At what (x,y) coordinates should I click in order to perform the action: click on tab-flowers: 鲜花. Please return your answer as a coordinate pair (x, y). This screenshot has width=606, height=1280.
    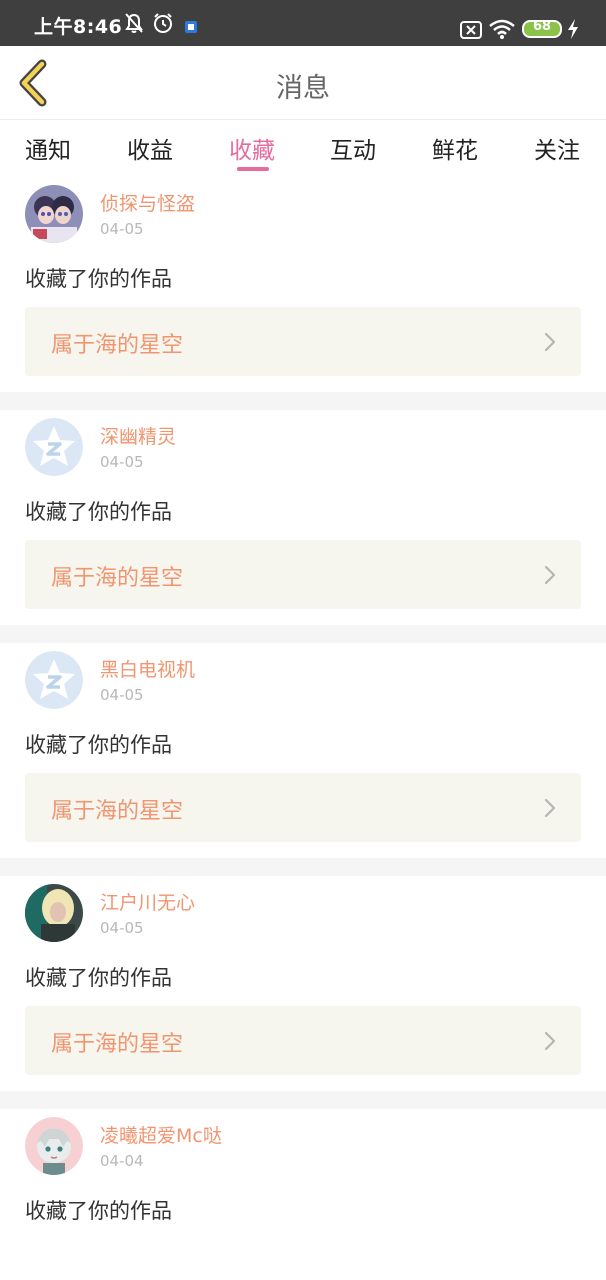
    Looking at the image, I should click on (455, 148).